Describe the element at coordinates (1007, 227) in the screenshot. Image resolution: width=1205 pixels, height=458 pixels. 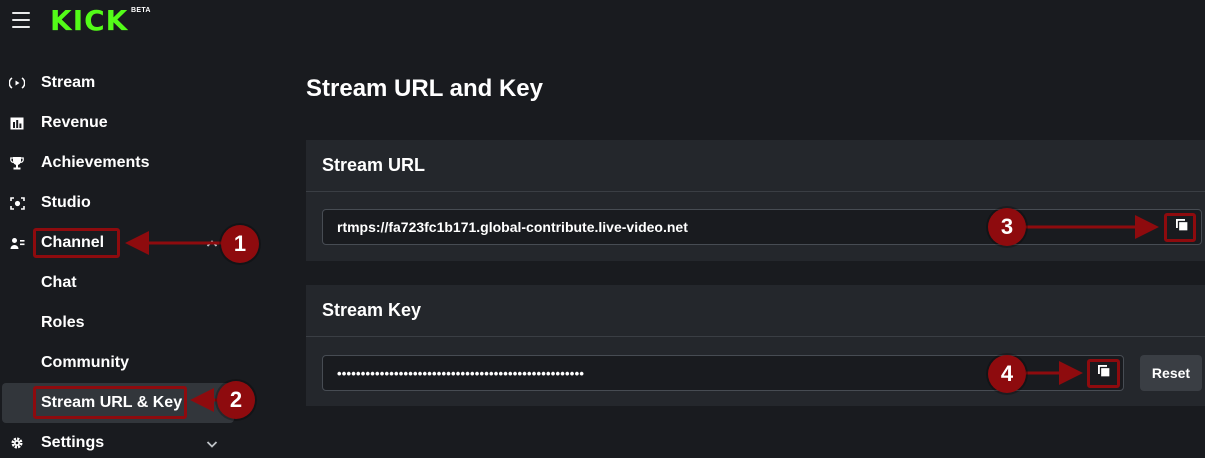
I see `callout-3: 3` at that location.